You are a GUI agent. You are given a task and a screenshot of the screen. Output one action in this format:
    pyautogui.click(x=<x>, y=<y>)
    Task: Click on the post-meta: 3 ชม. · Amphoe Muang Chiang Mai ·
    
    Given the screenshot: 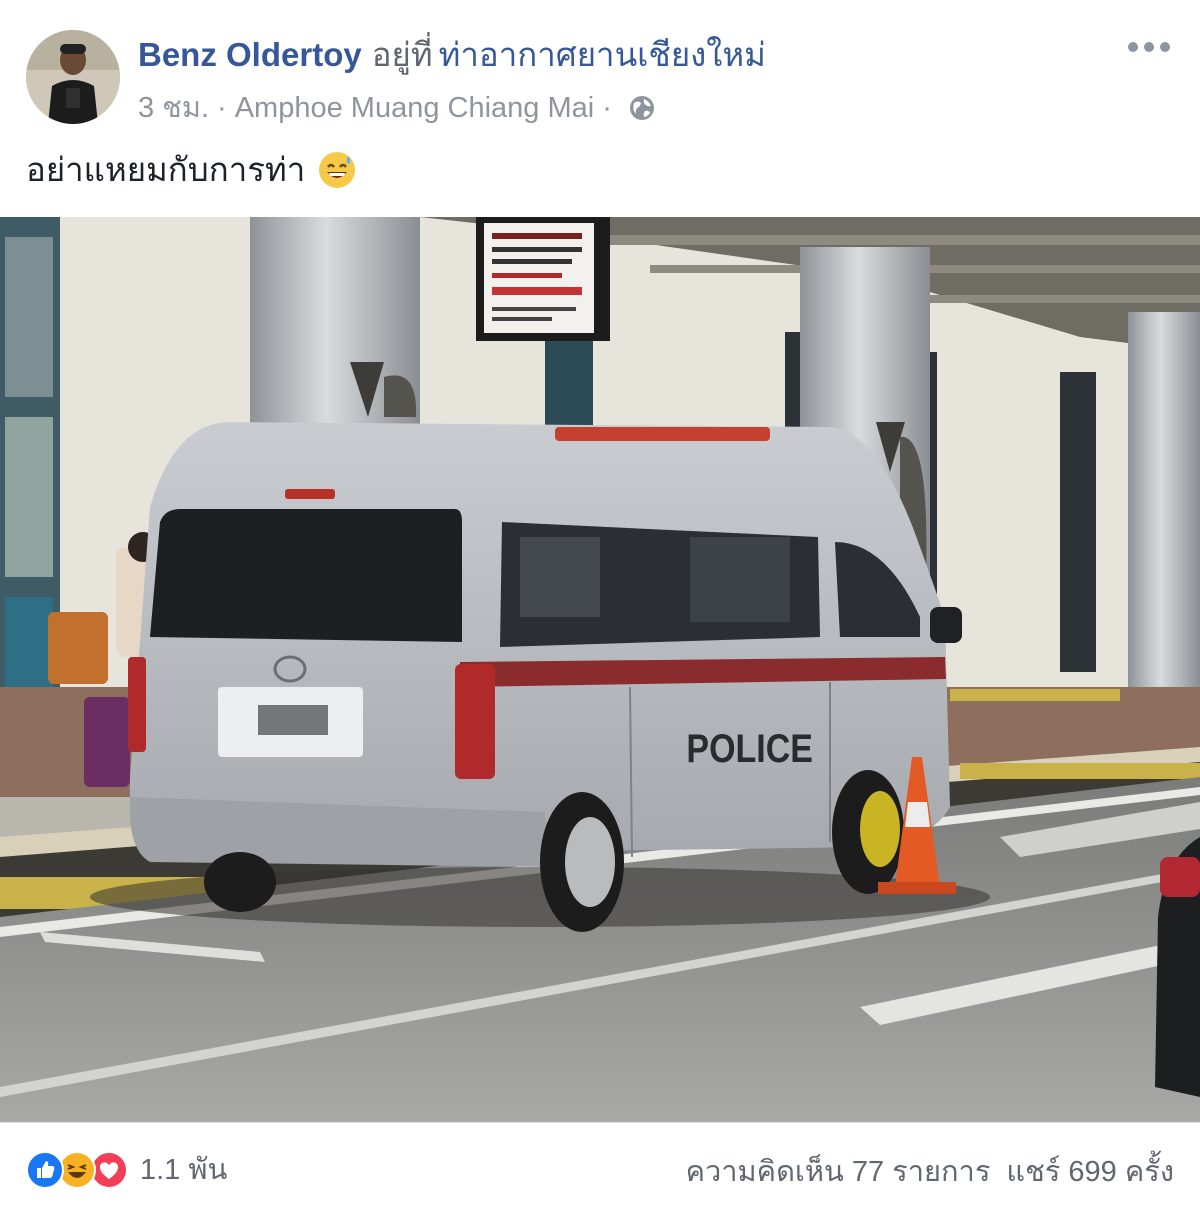 What is the action you would take?
    pyautogui.click(x=397, y=108)
    